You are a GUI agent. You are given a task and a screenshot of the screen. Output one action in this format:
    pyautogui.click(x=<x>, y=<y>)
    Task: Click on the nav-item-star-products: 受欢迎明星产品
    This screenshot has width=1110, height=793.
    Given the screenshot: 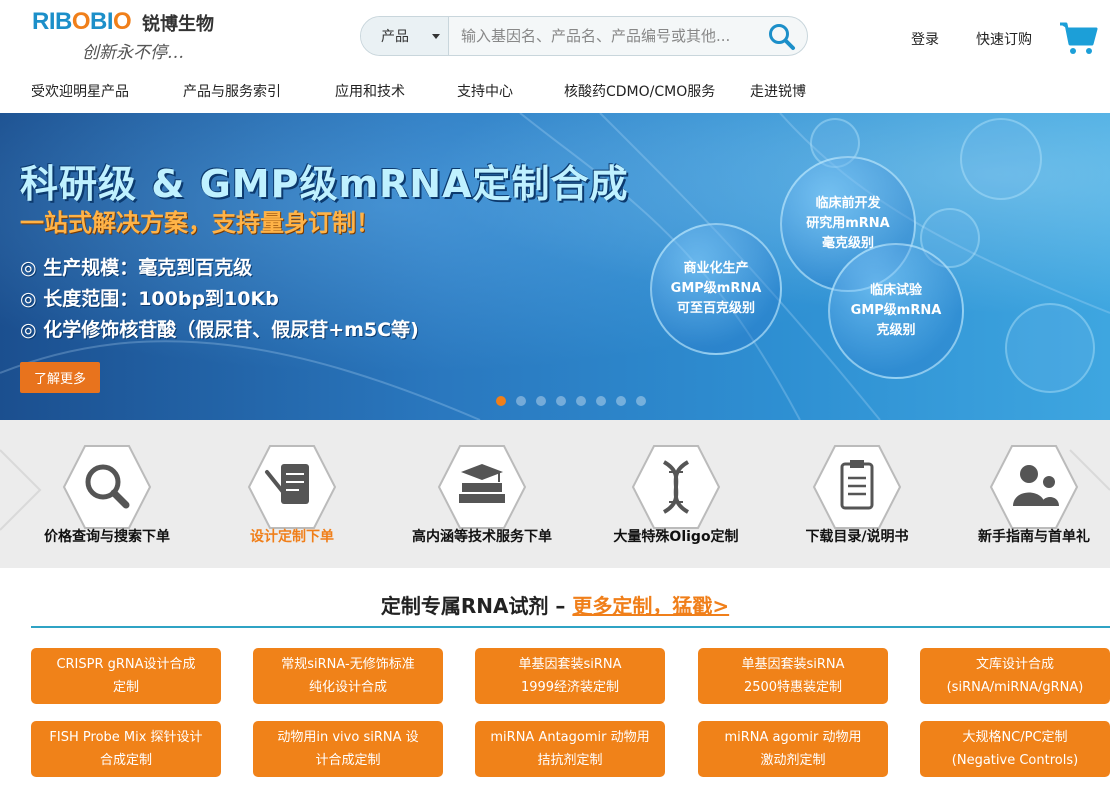 What is the action you would take?
    pyautogui.click(x=80, y=91)
    